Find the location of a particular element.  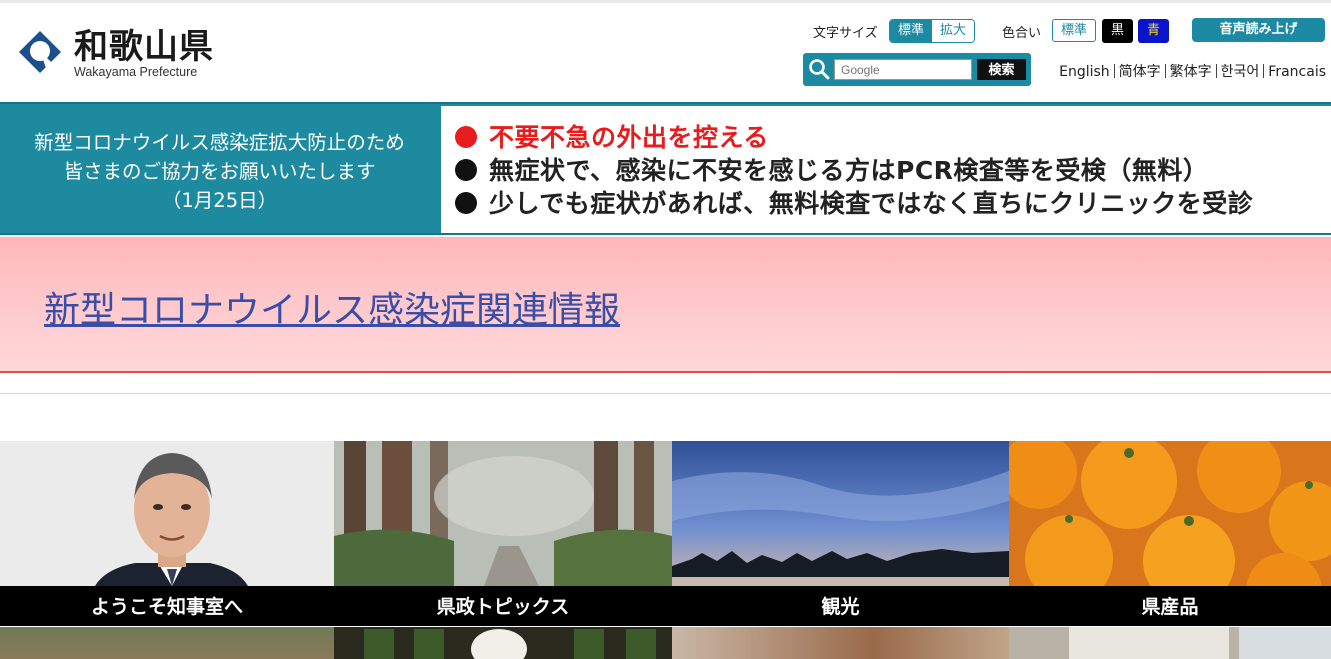

font-size-standard-button: 標準 is located at coordinates (911, 31).